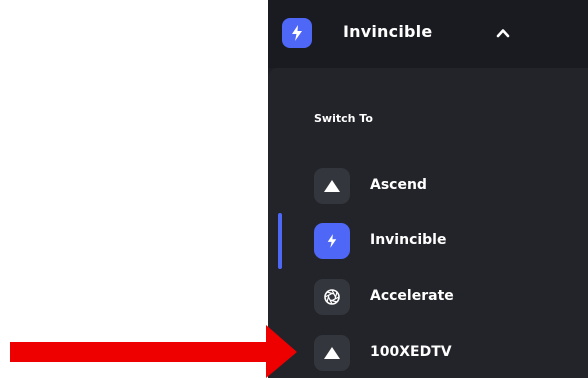 This screenshot has width=588, height=378. I want to click on current-app-icon, so click(297, 33).